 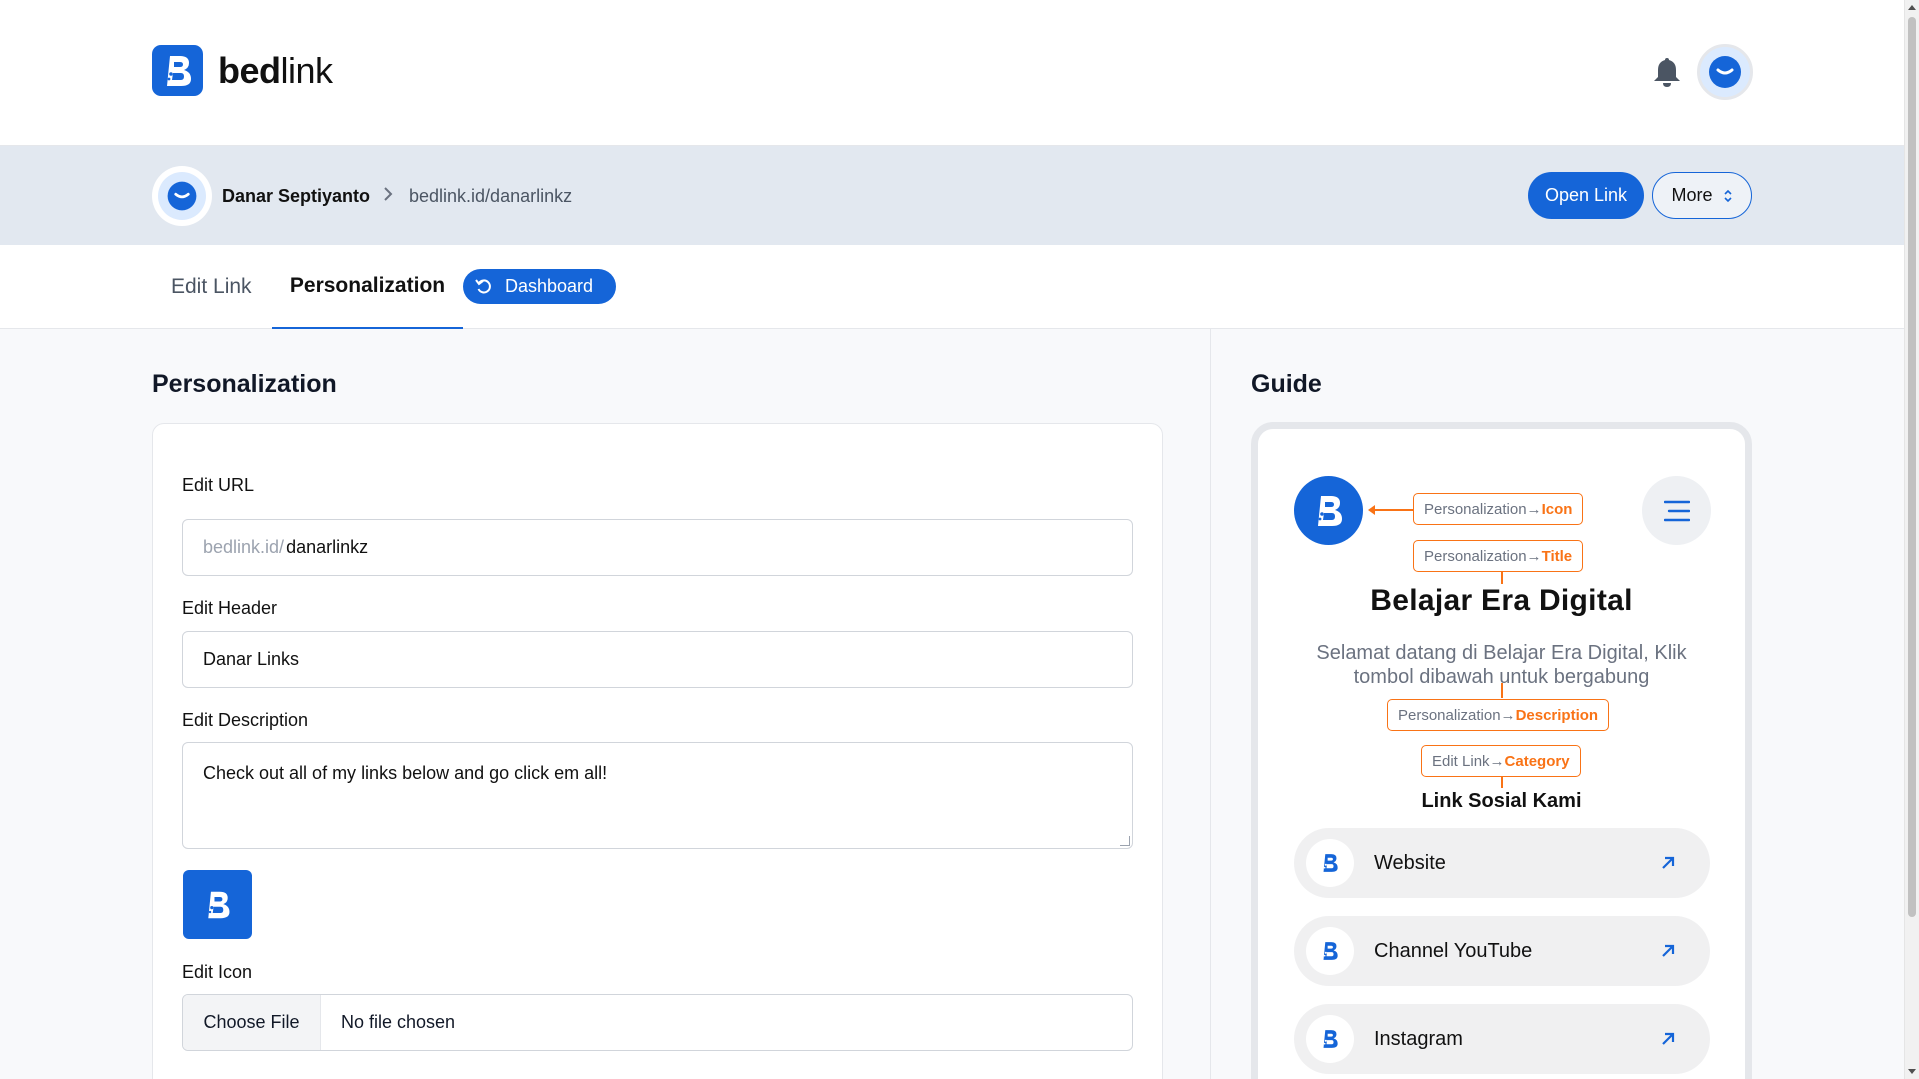 What do you see at coordinates (211, 287) in the screenshot?
I see `tab-edit-link: Edit Link` at bounding box center [211, 287].